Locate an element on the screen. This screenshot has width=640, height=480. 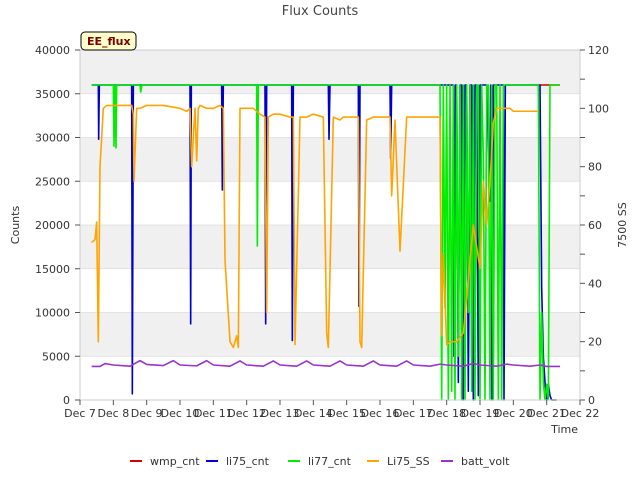
legend-label: li75_cnt is located at coordinates (248, 461).